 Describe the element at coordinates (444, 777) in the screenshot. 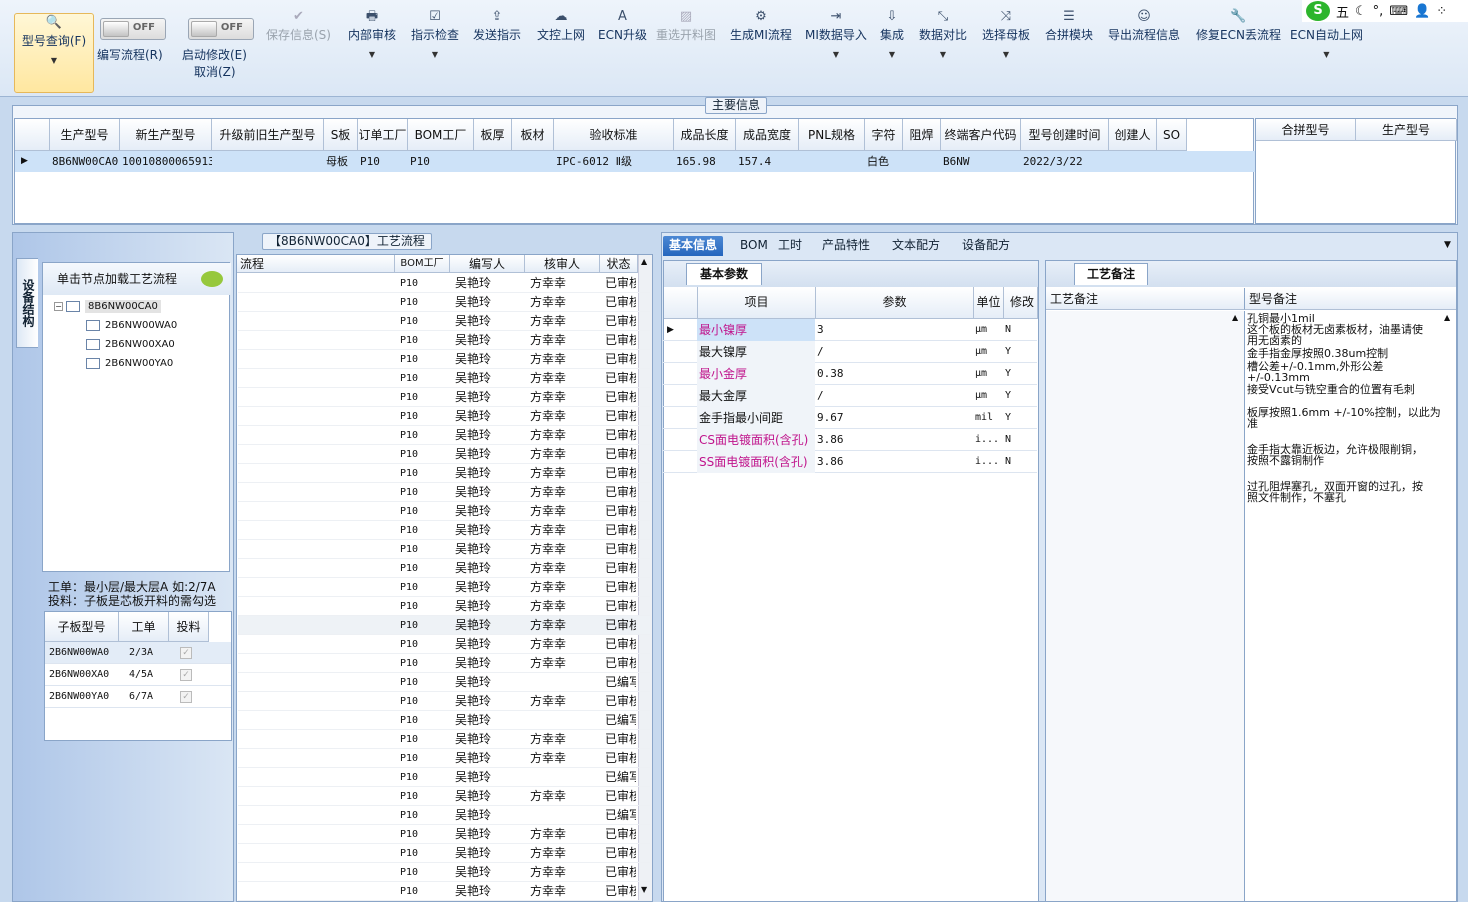

I see `process-row: −电子测试 P10 吴艳玲 已编写` at that location.